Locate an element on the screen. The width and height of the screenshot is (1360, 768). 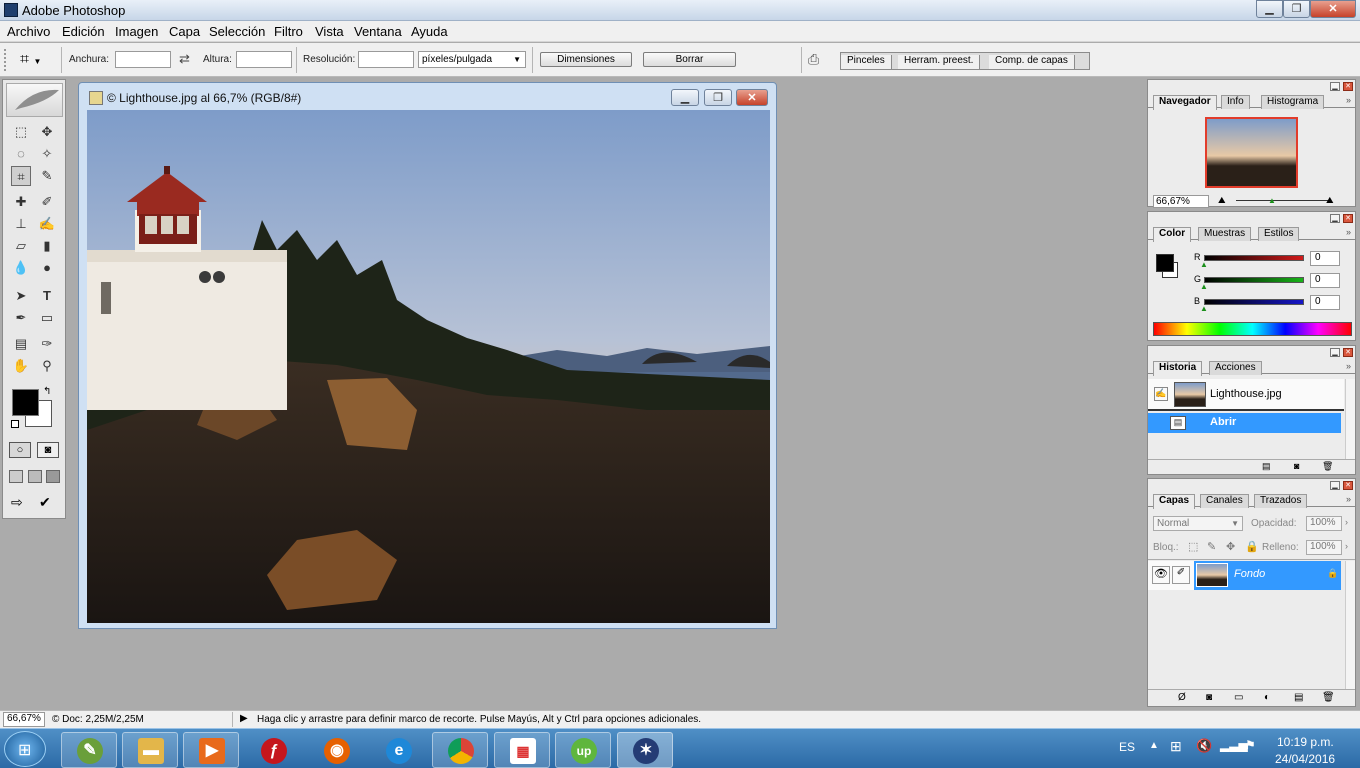
lock-image-icon: ✎ is located at coordinates (1211, 546).